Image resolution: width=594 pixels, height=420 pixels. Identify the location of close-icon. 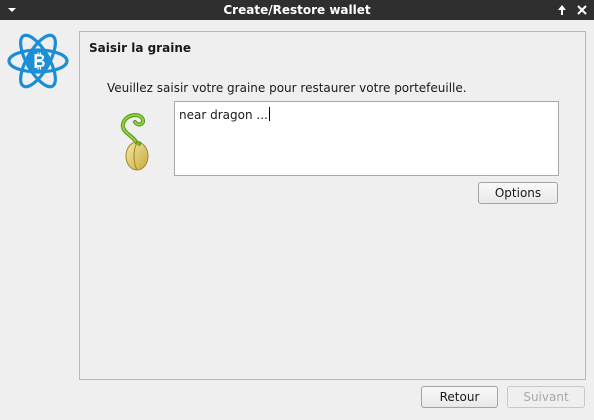
(582, 10).